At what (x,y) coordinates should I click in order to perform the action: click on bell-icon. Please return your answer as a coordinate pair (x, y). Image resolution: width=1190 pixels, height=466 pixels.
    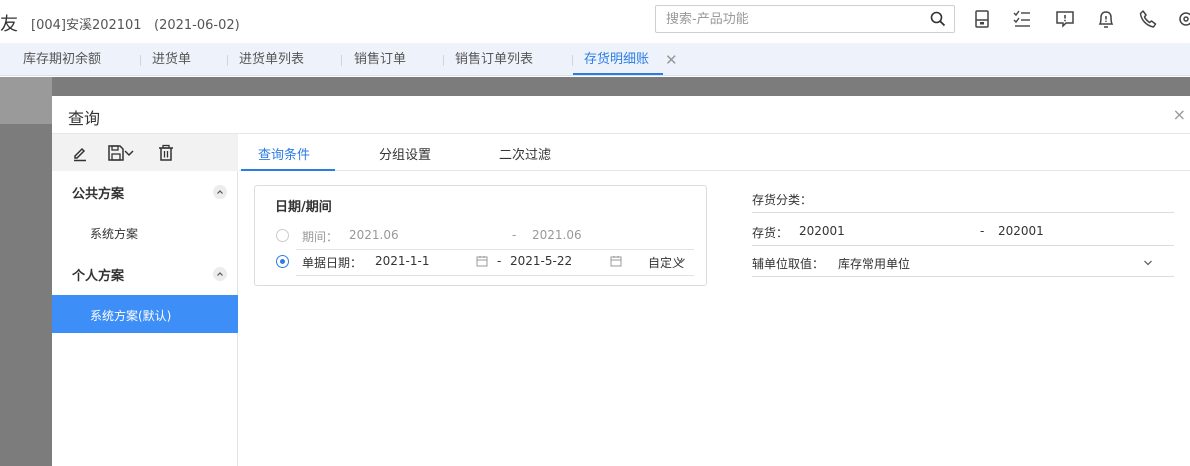
    Looking at the image, I should click on (1106, 19).